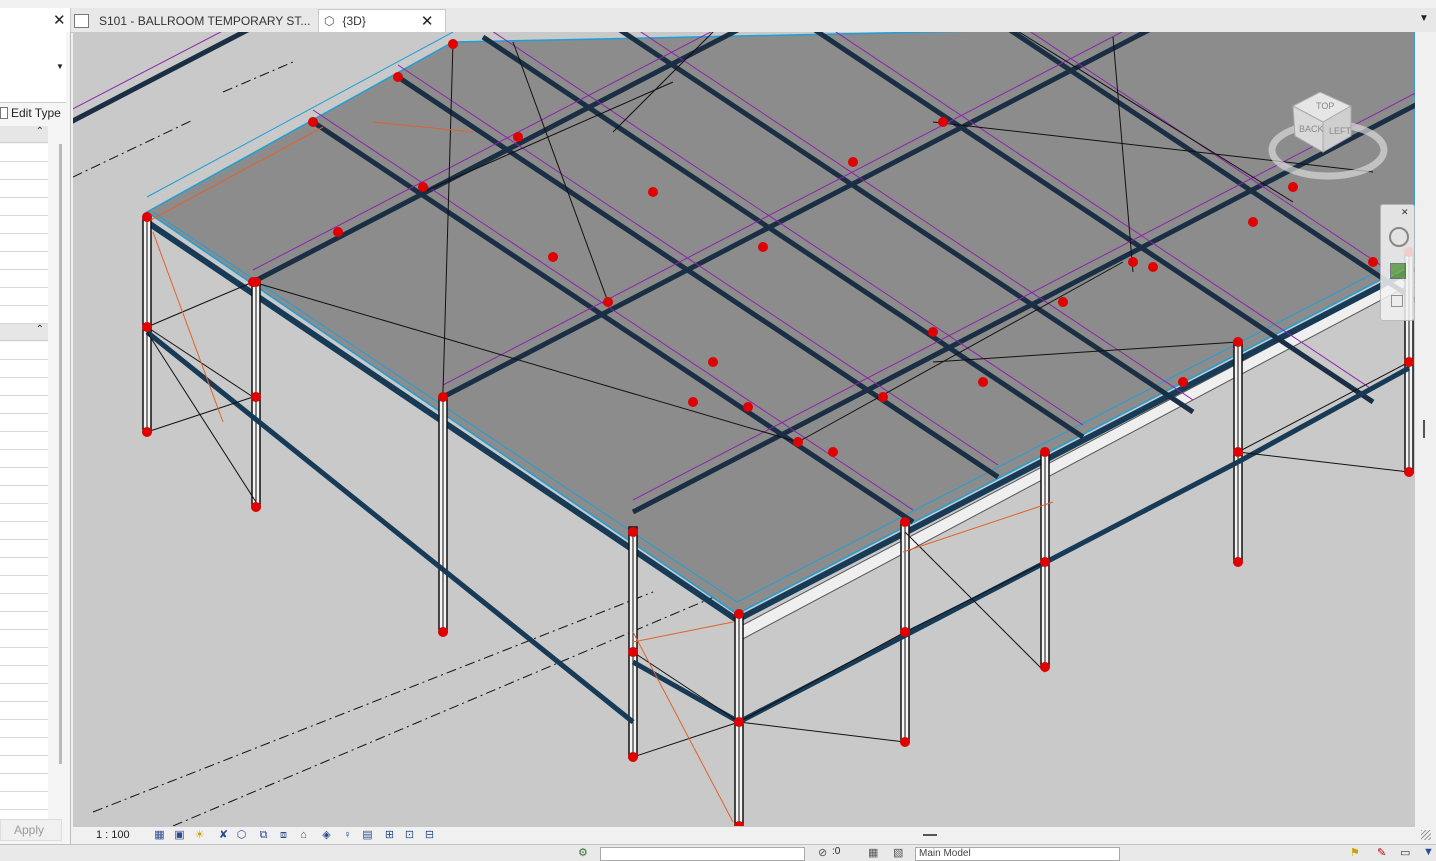  I want to click on apply-button: Apply, so click(31, 830).